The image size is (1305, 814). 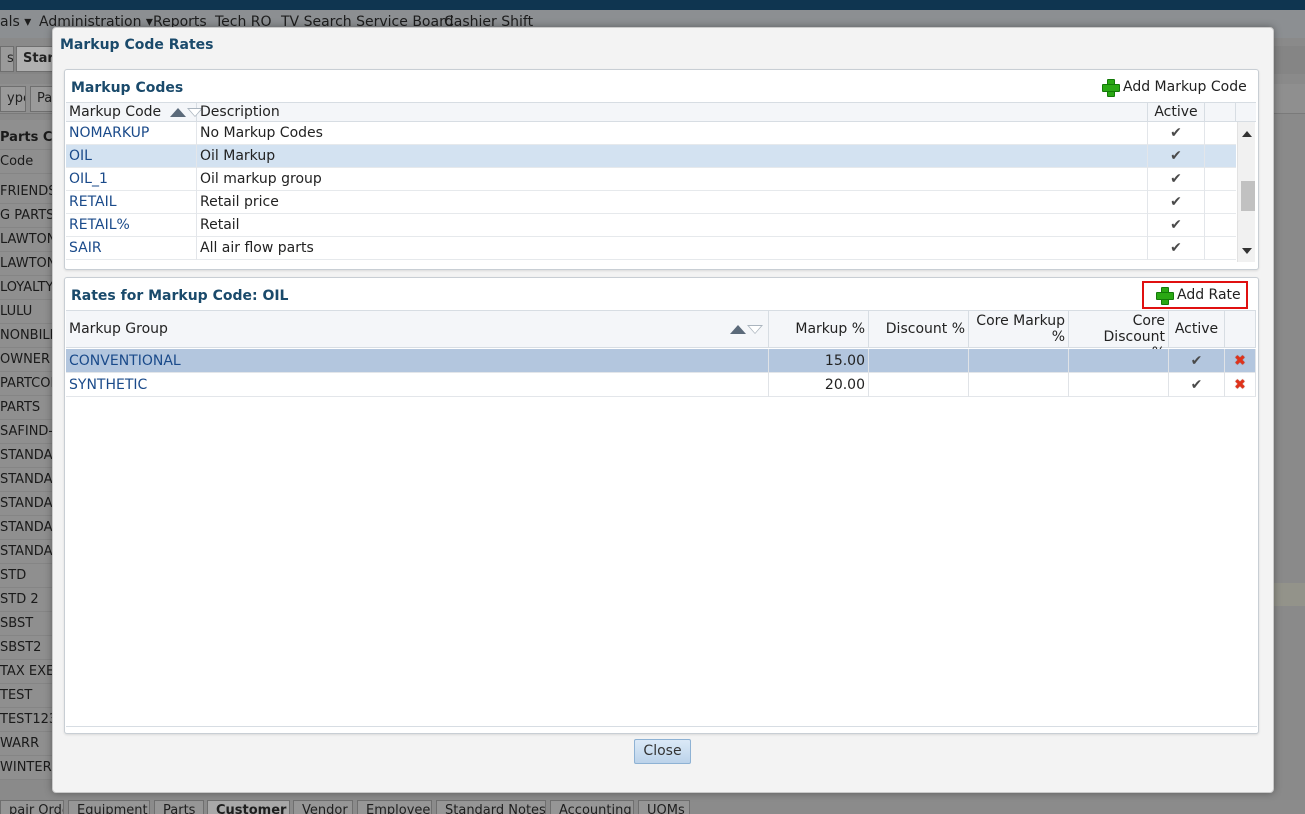 What do you see at coordinates (1019, 329) in the screenshot?
I see `column-core-markup: Core Markup %` at bounding box center [1019, 329].